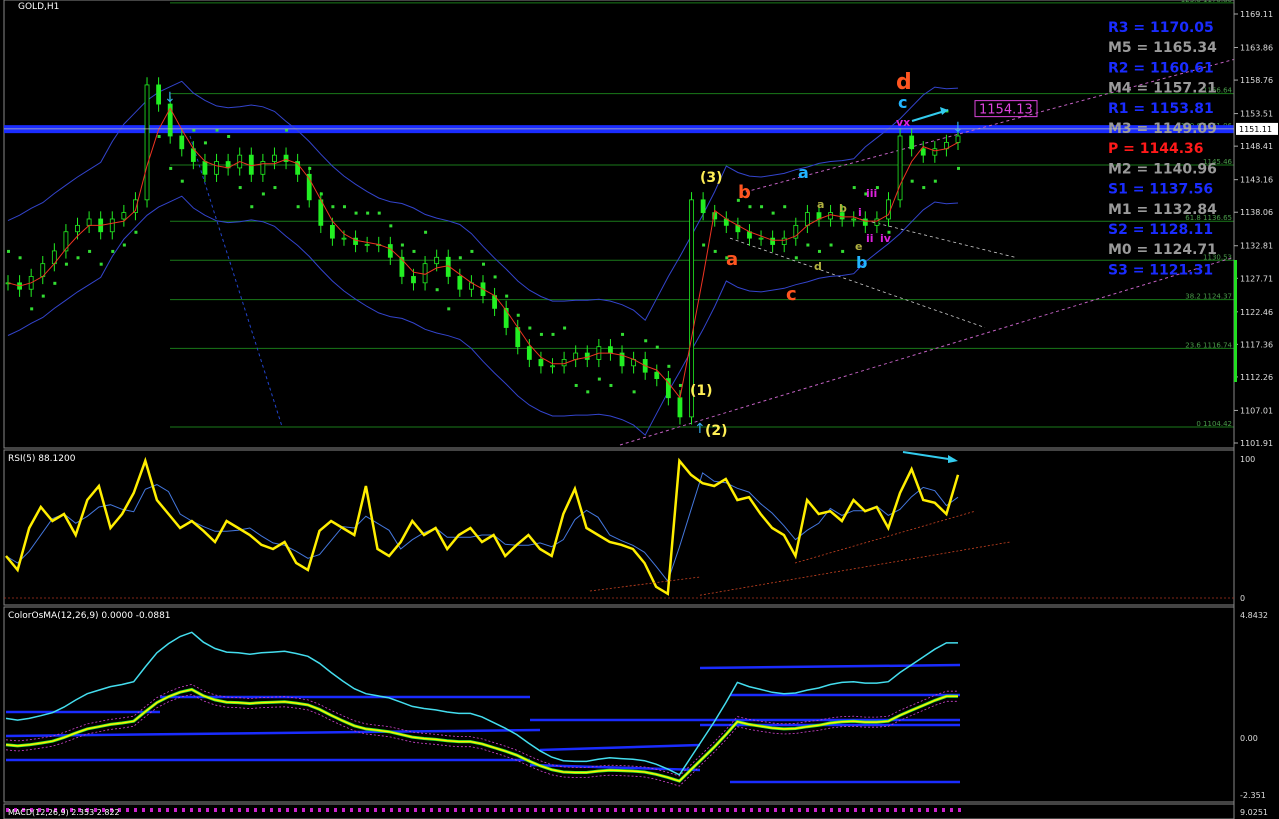 The height and width of the screenshot is (819, 1279). Describe the element at coordinates (927, 351) in the screenshot. I see `lower-channel-line` at that location.